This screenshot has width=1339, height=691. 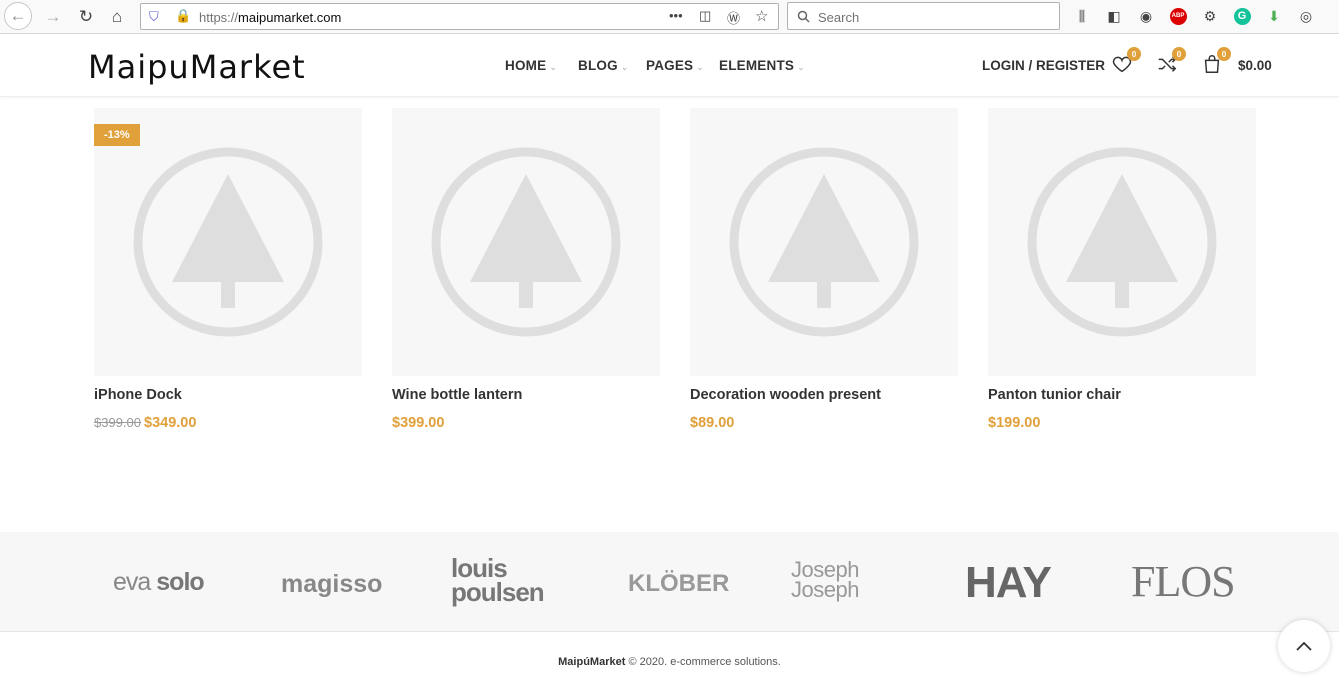 What do you see at coordinates (219, 17) in the screenshot?
I see `url-protocol: https://` at bounding box center [219, 17].